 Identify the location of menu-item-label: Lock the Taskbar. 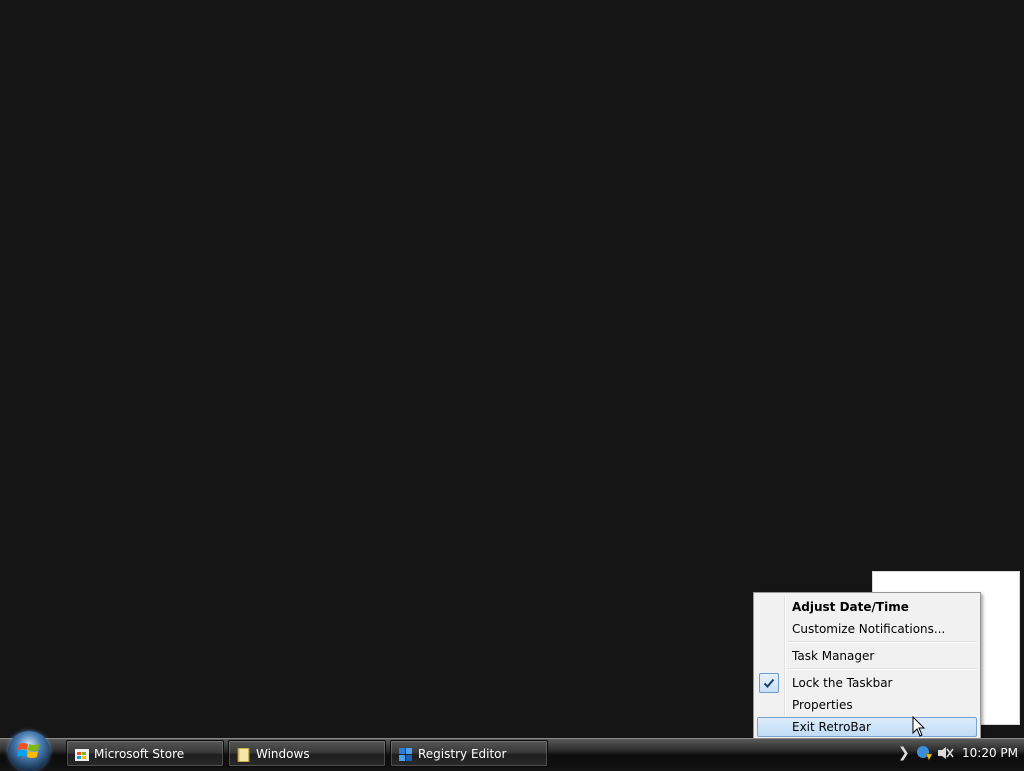
(842, 683).